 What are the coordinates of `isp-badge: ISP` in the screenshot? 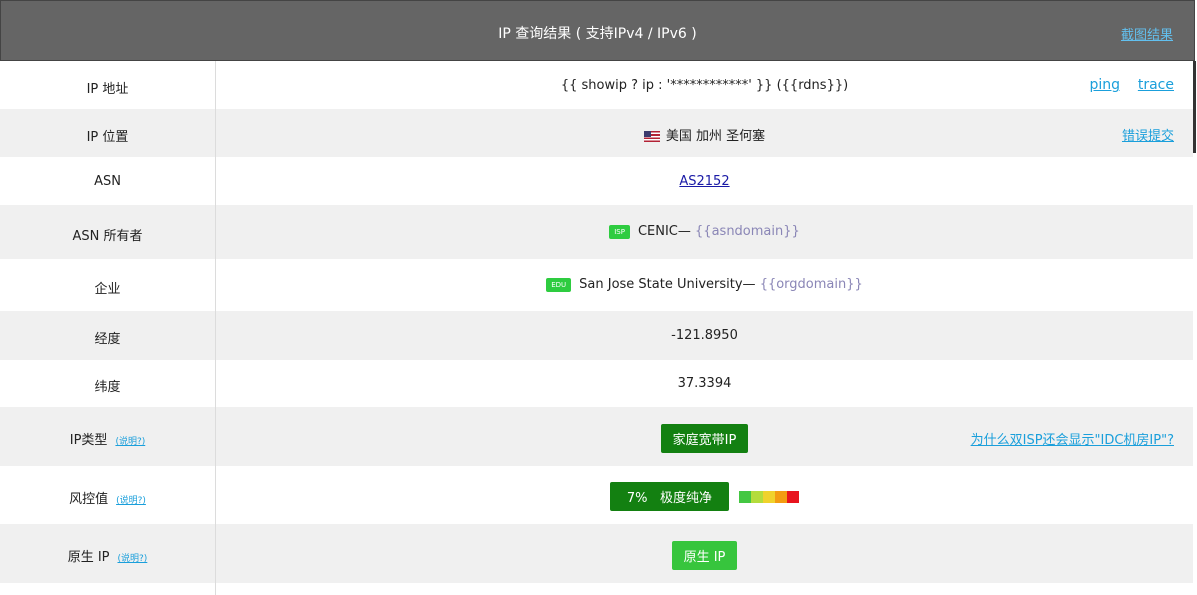 It's located at (619, 231).